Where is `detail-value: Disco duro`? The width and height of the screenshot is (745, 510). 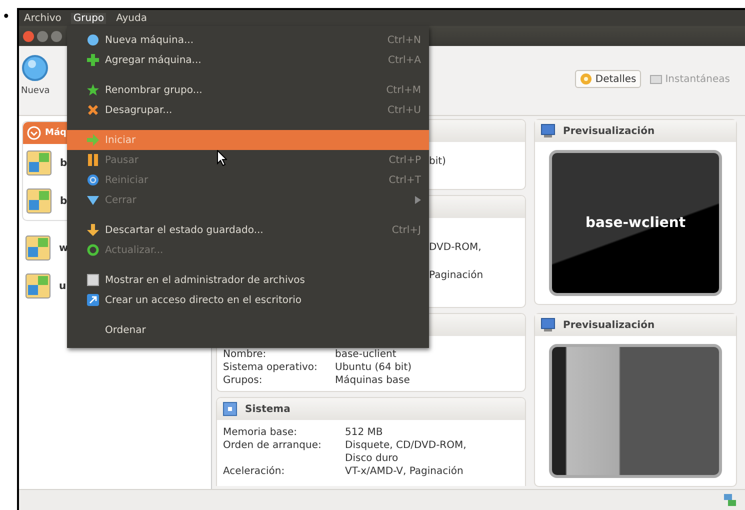
detail-value: Disco duro is located at coordinates (372, 458).